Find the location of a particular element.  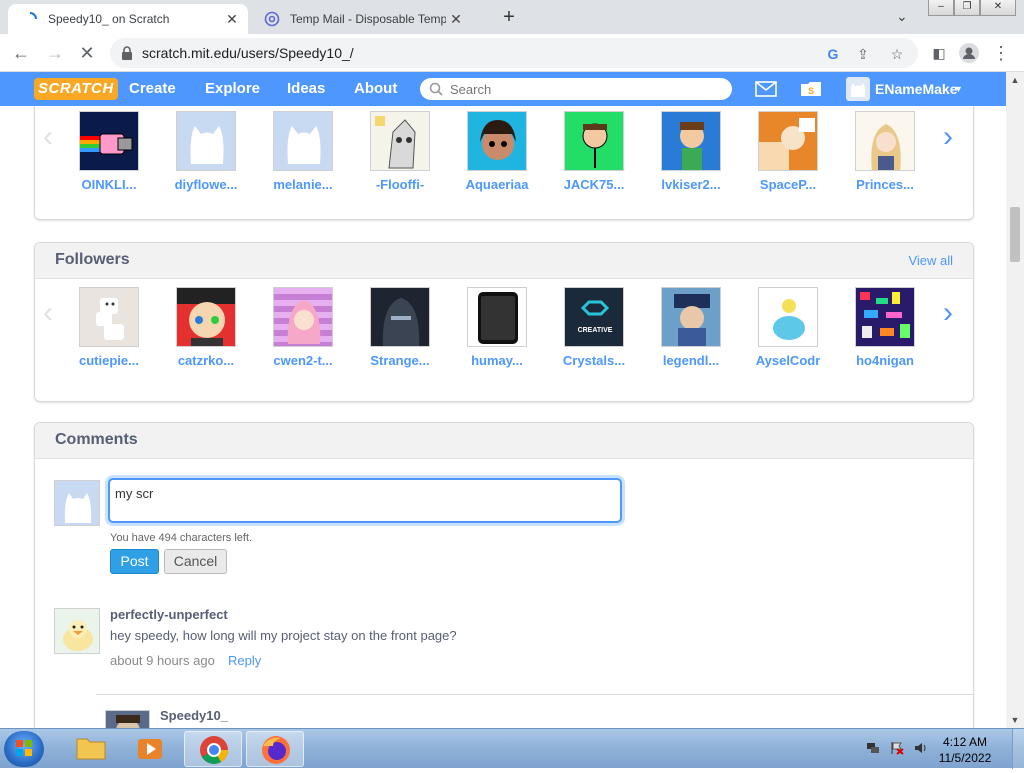

stop-loading-icon: ✕ is located at coordinates (87, 53).